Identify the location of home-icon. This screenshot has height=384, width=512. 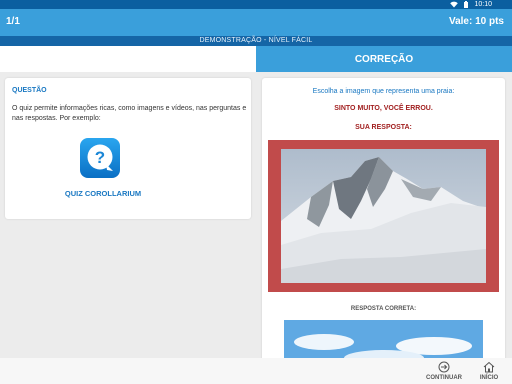
(489, 367).